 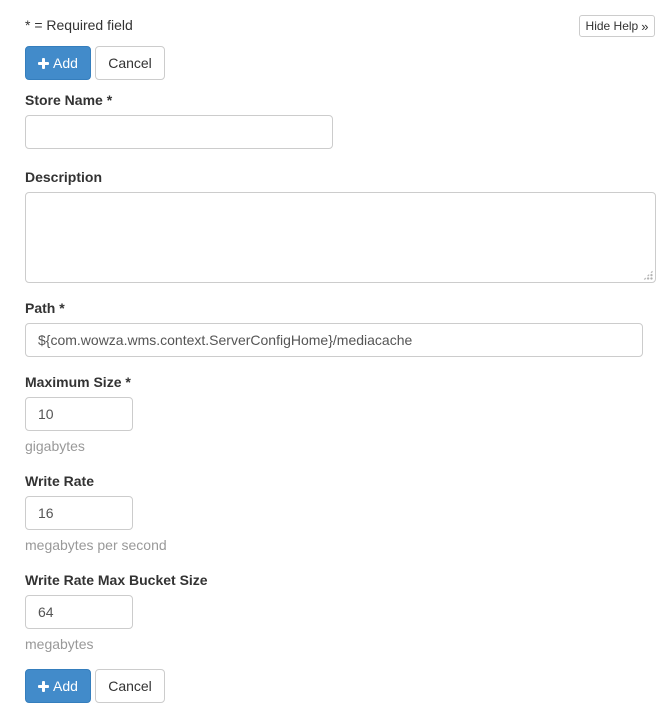 I want to click on hide-help-button: Hide Help », so click(x=617, y=26).